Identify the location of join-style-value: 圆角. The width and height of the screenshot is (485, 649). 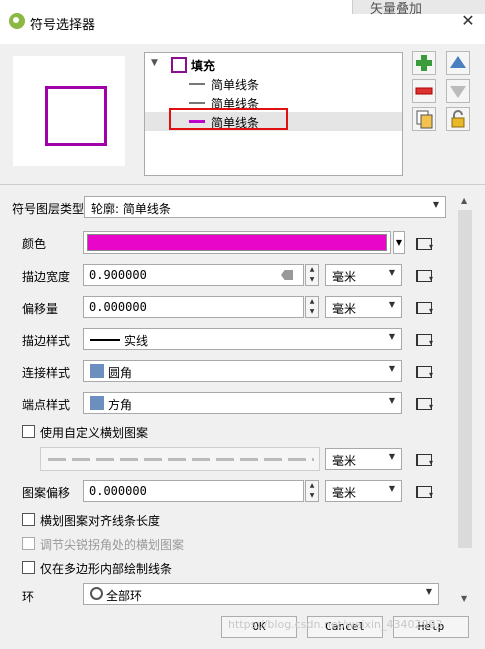
(120, 373).